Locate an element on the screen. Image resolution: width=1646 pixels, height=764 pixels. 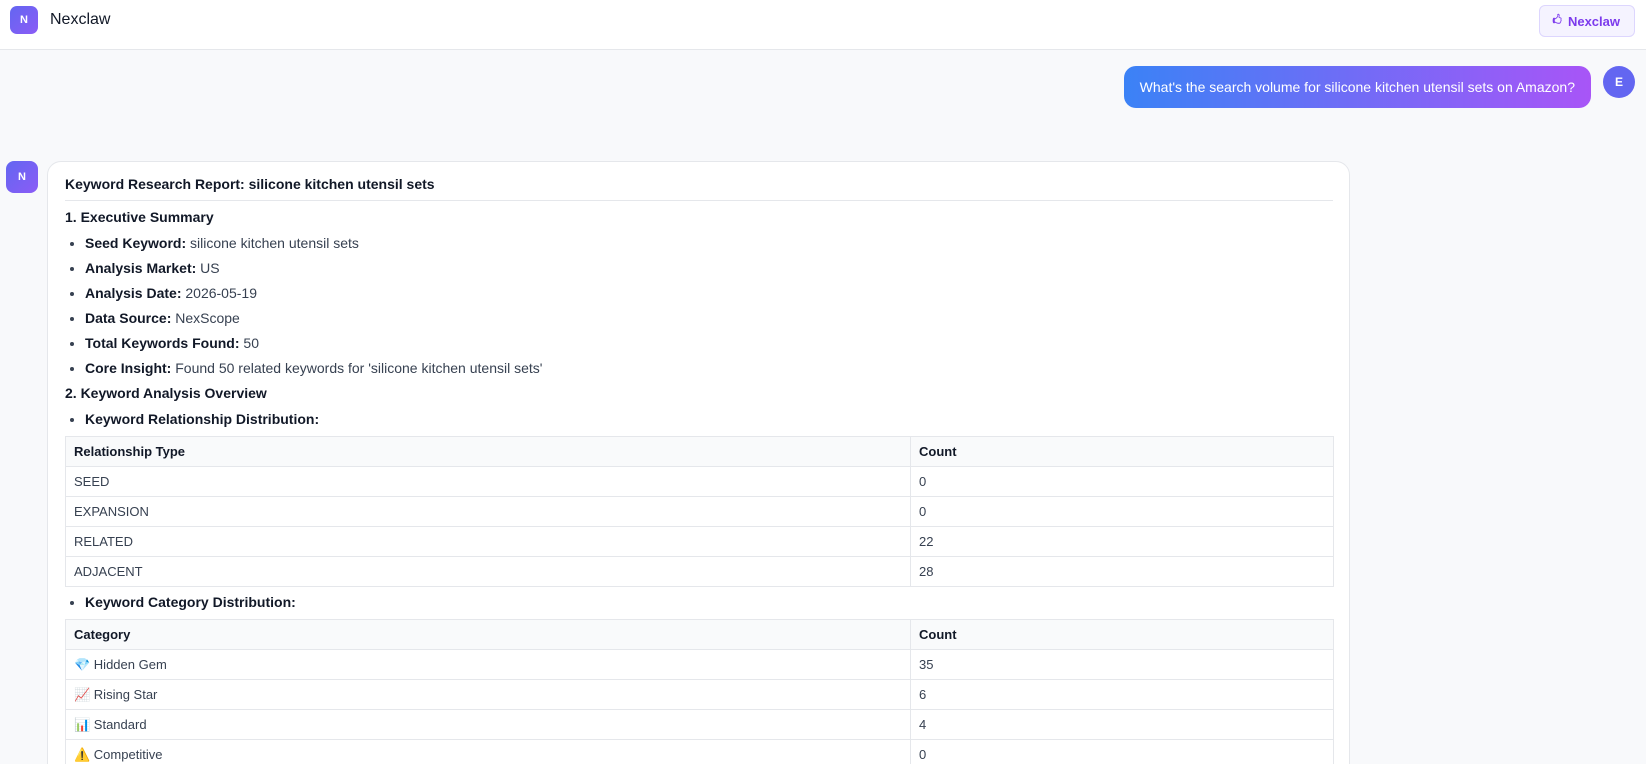
table-row: 💎 Hidden Gem 35 is located at coordinates (699, 664).